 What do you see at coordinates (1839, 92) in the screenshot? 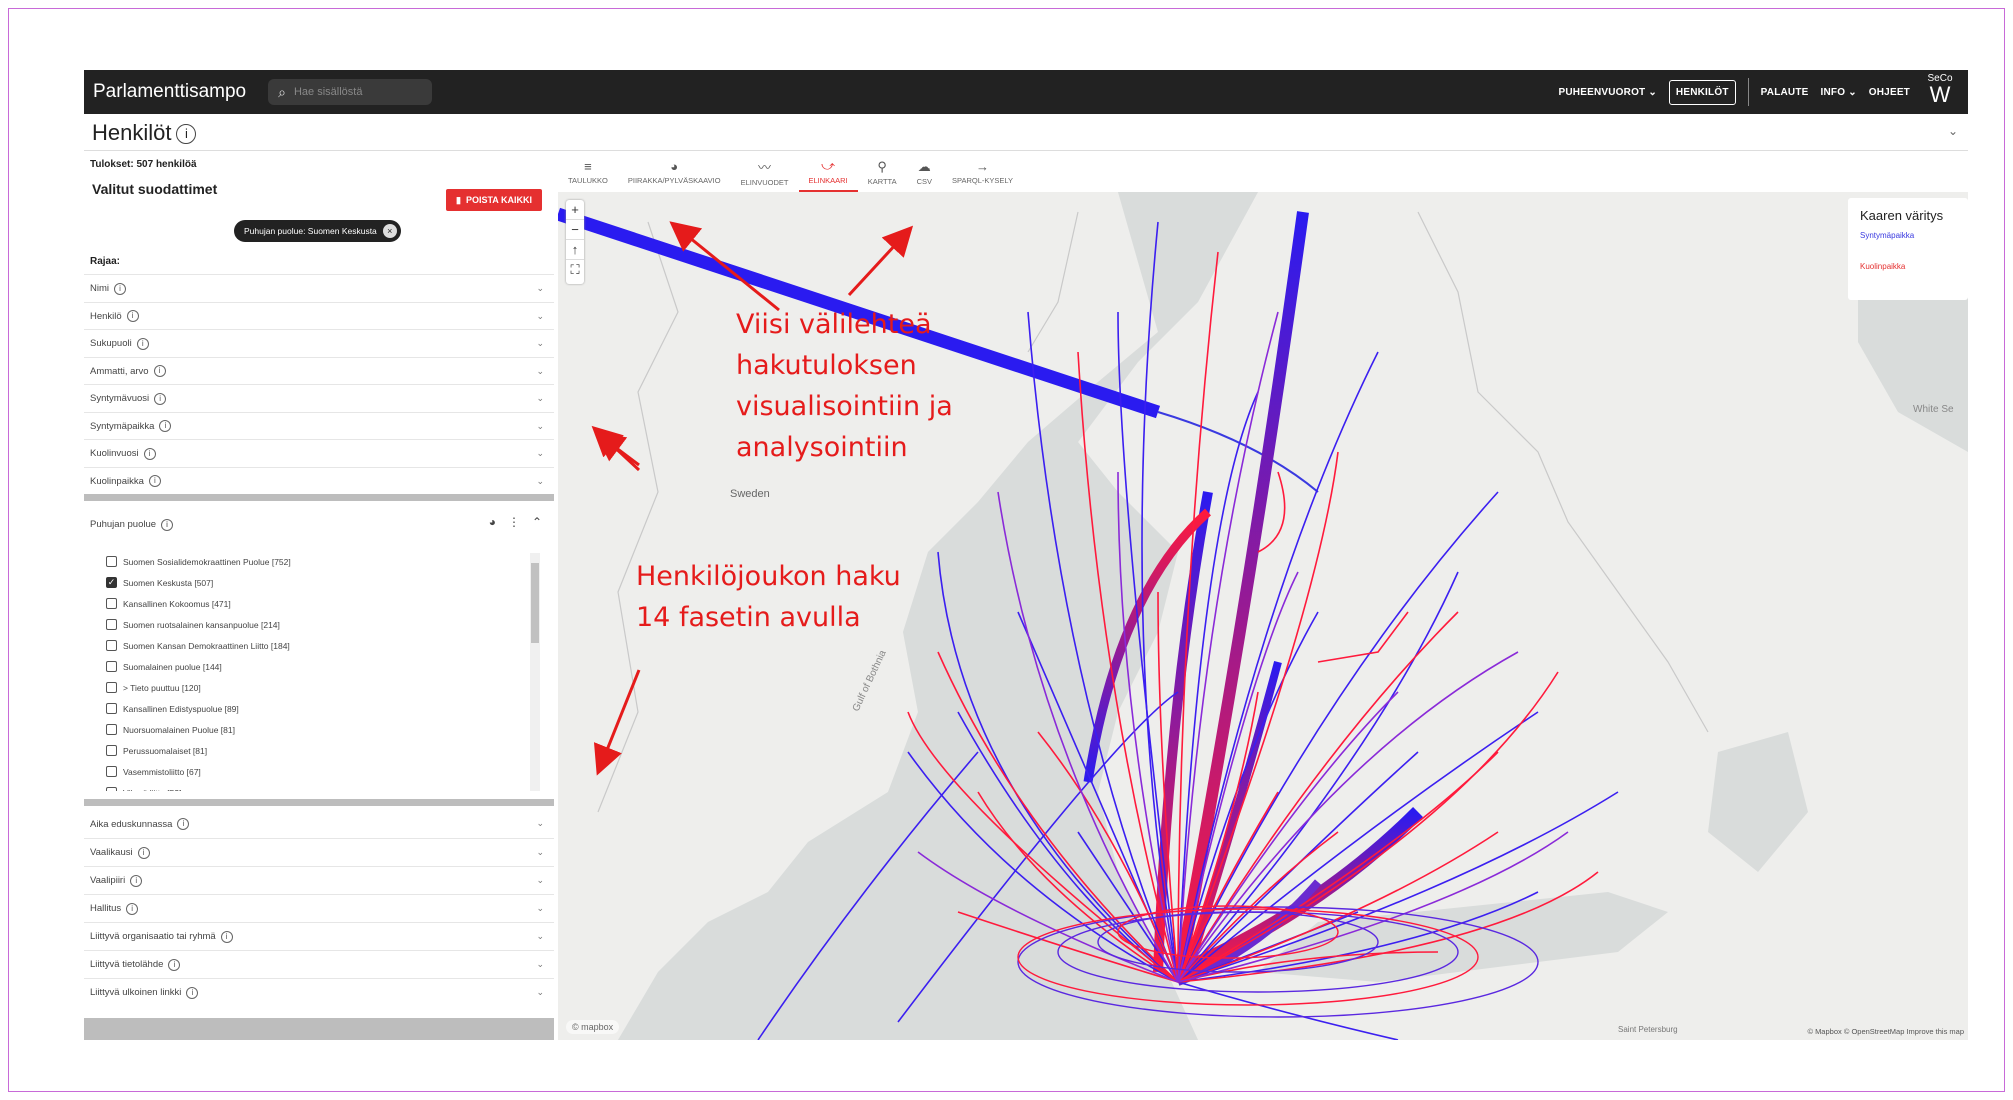
I see `nav-info: INFO ⌄` at bounding box center [1839, 92].